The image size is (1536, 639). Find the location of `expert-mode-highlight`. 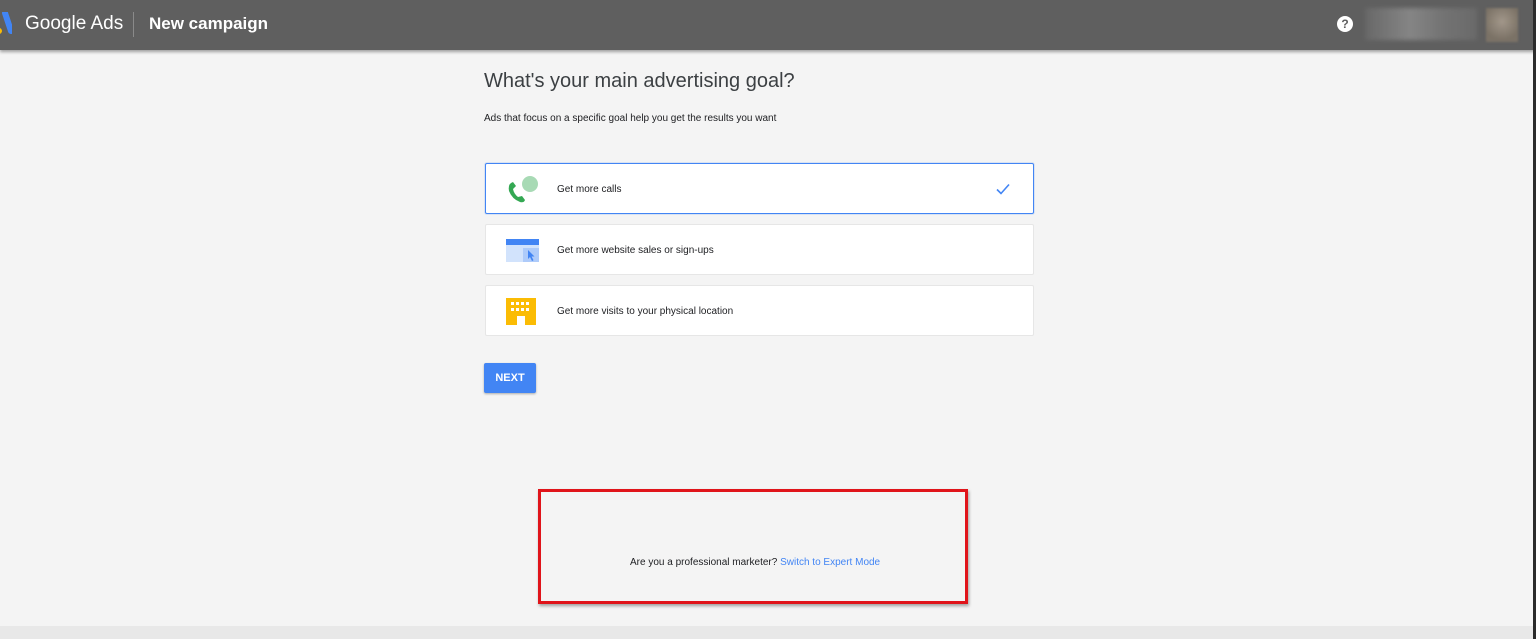

expert-mode-highlight is located at coordinates (753, 546).